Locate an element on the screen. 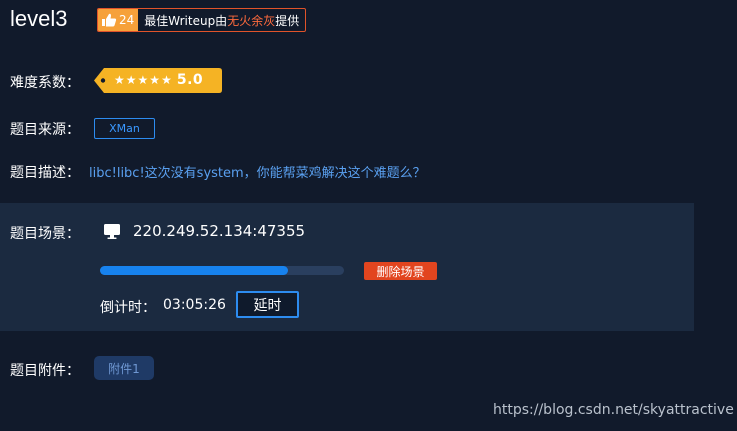 The width and height of the screenshot is (737, 431). watermark-url: https://blog.csdn.net/skyattractive is located at coordinates (613, 410).